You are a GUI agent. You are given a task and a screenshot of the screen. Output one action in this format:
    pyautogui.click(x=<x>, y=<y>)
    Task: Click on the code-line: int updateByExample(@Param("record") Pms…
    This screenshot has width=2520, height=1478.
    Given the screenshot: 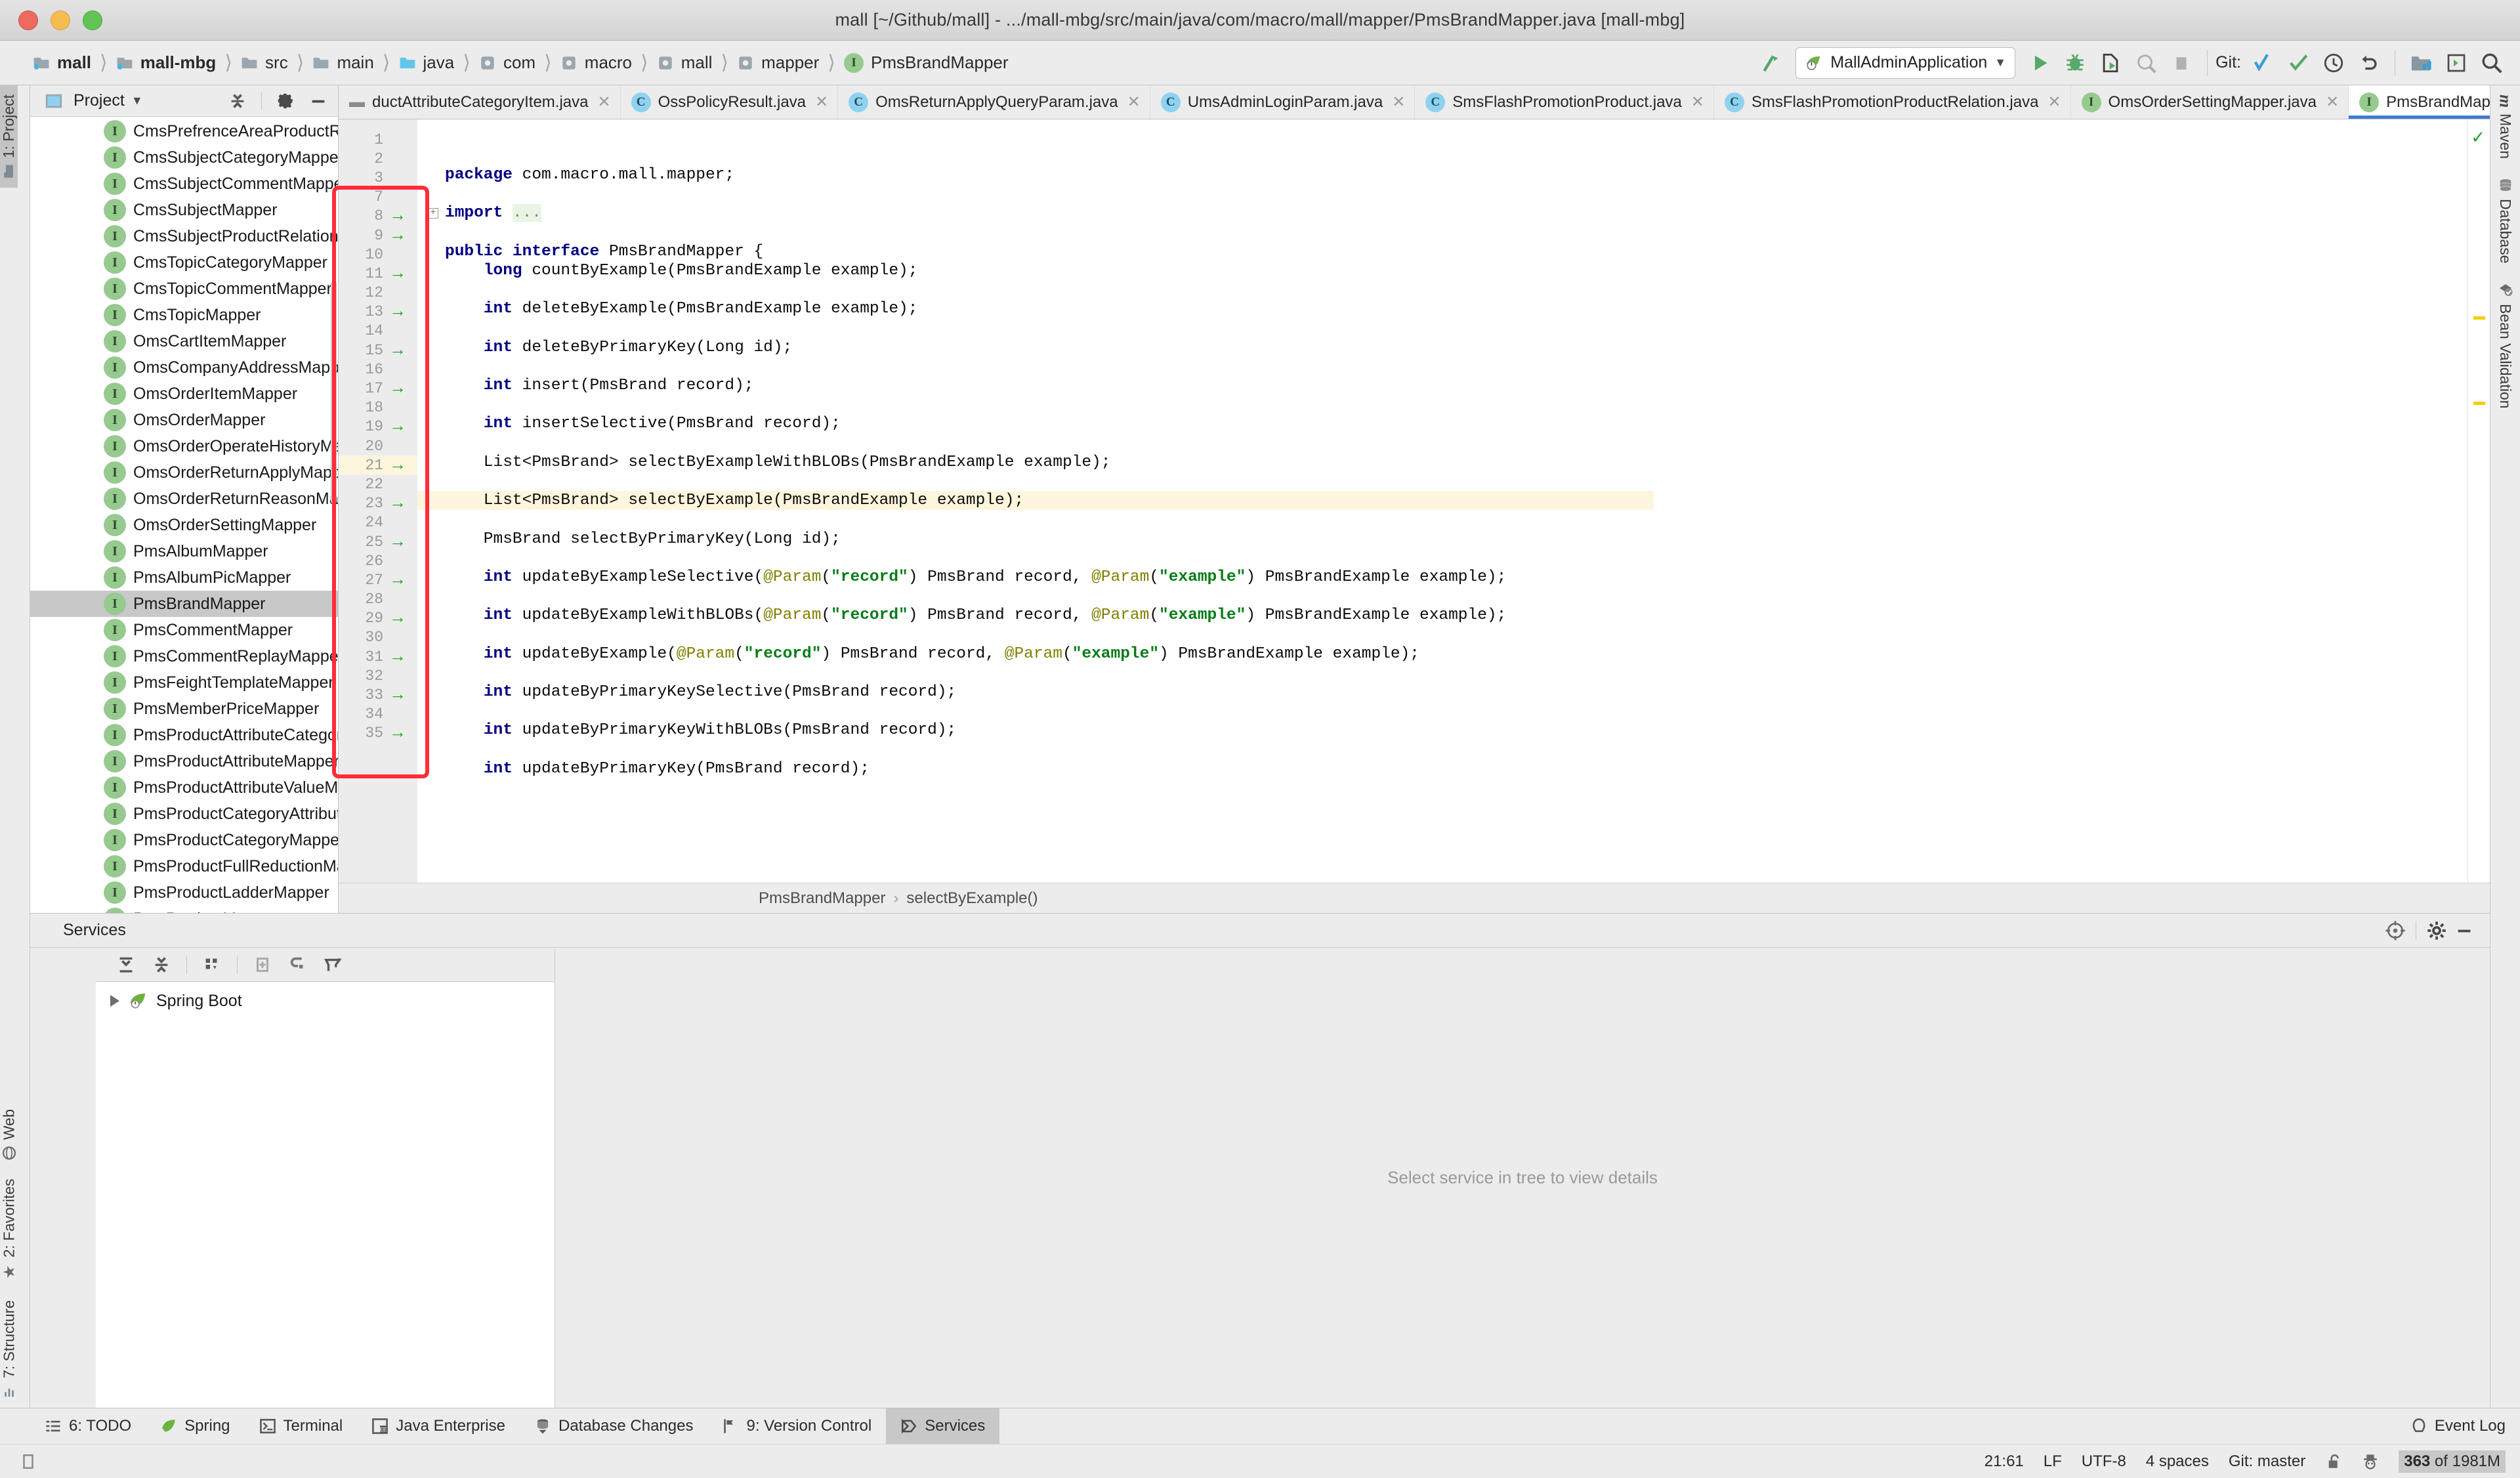 What is the action you would take?
    pyautogui.click(x=1035, y=654)
    